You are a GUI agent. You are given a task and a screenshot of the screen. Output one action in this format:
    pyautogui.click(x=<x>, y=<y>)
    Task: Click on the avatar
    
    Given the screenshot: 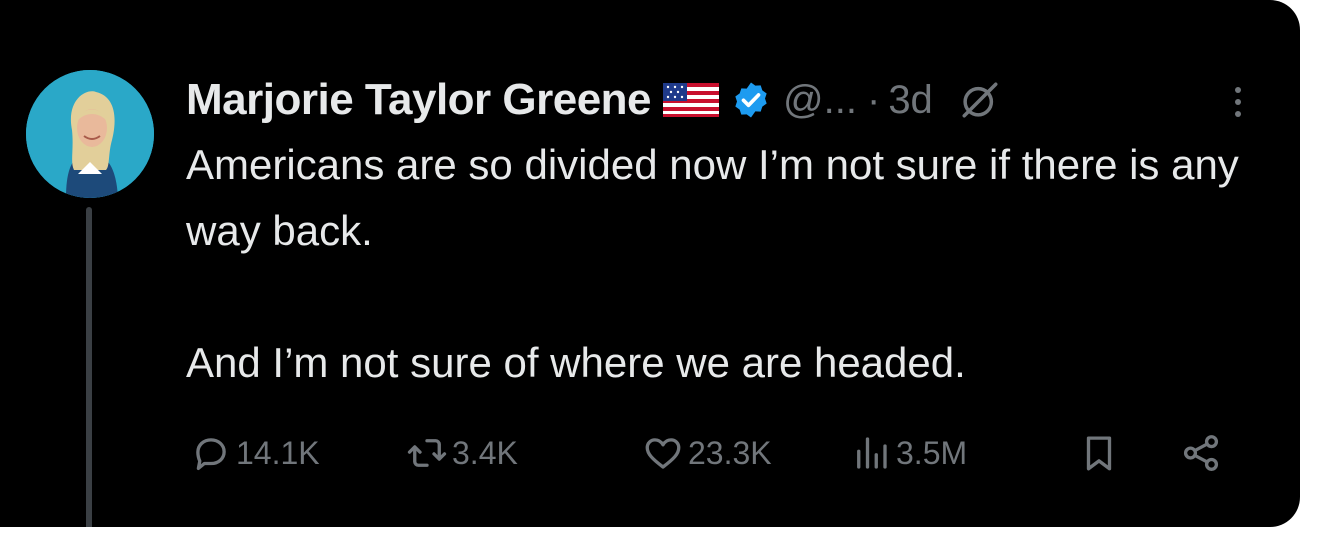 What is the action you would take?
    pyautogui.click(x=90, y=134)
    